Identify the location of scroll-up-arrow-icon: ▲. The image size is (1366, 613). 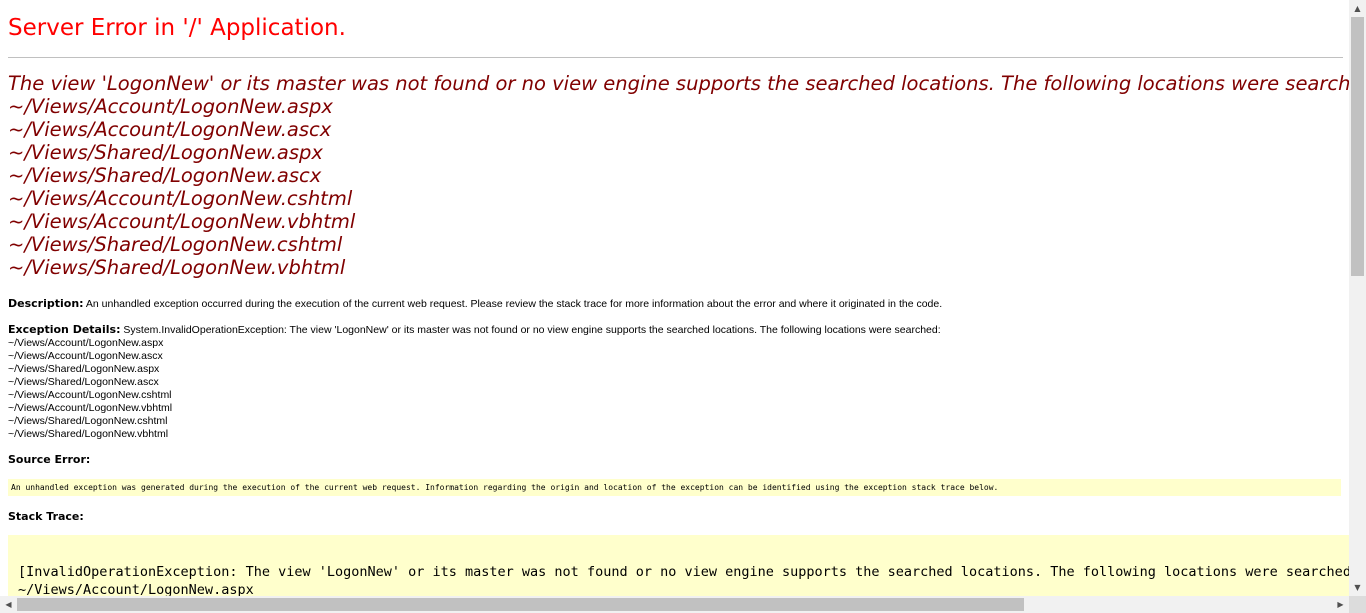
(1357, 8).